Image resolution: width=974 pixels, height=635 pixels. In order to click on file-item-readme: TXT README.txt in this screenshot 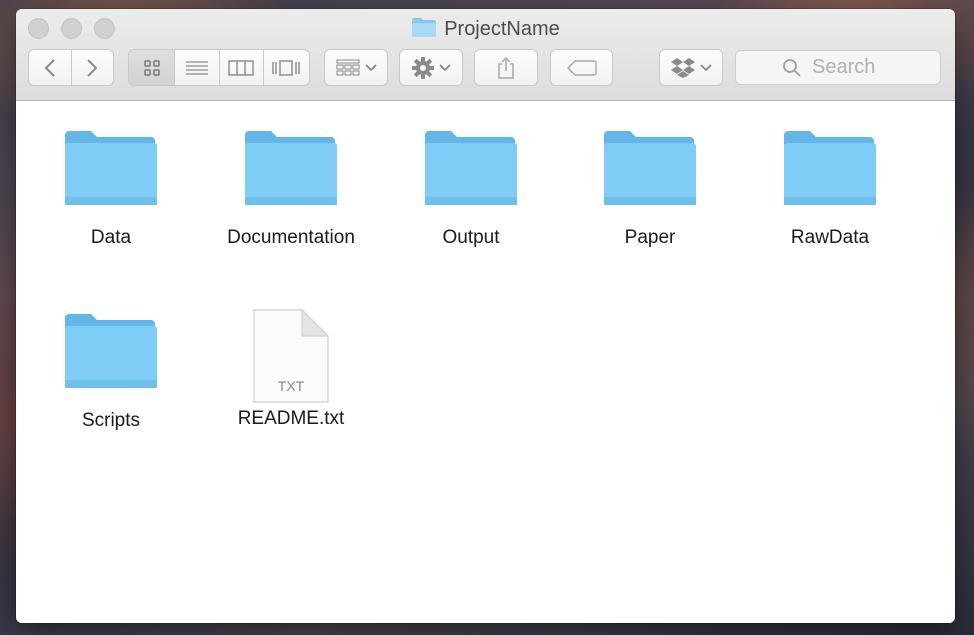, I will do `click(291, 368)`.